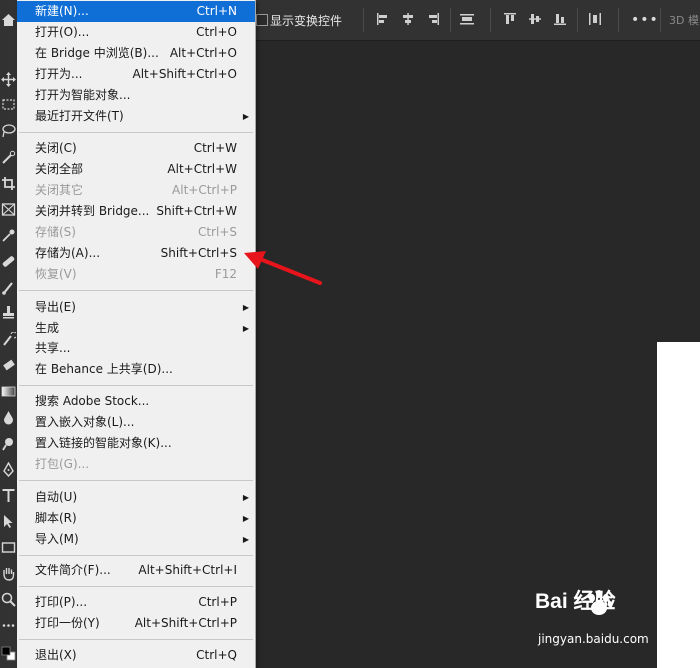  I want to click on menu-item-shortcut: Shift+Ctrl+S, so click(198, 253).